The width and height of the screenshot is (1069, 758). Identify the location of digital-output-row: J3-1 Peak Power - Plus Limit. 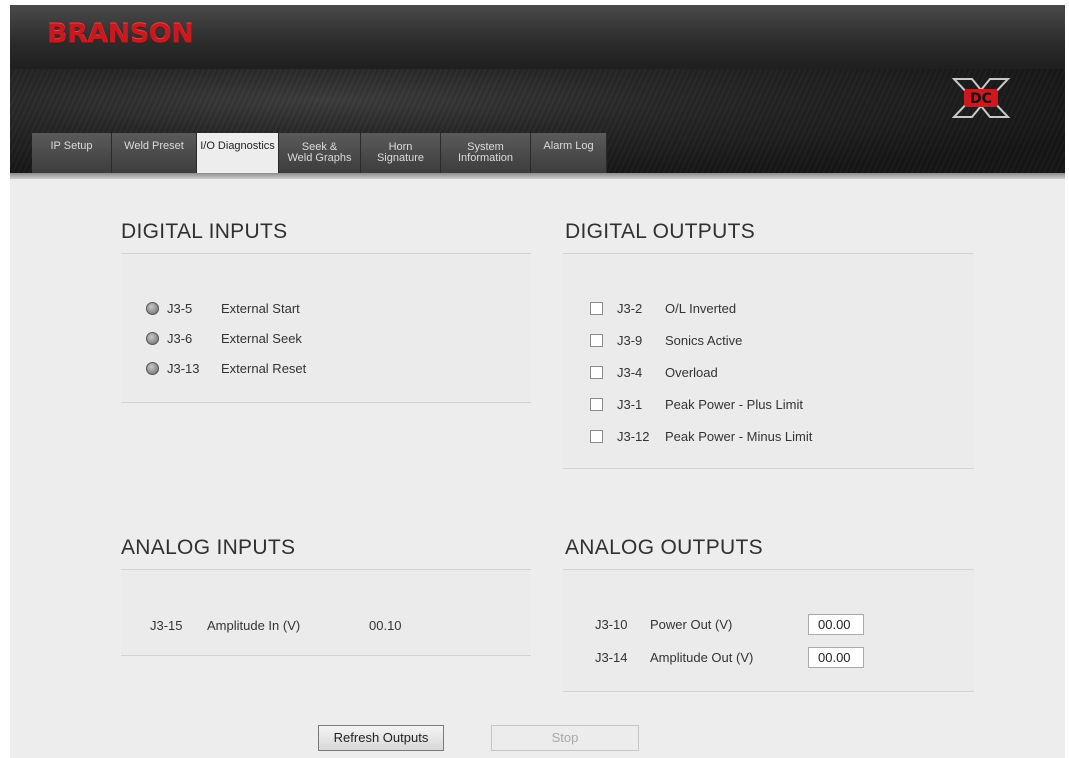
(696, 404).